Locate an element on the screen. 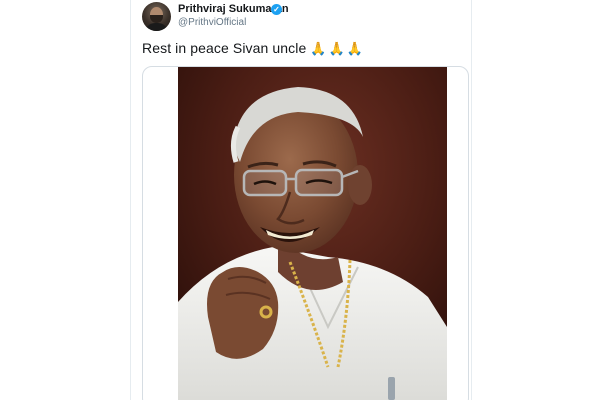 The height and width of the screenshot is (400, 600). tweet-text-body: Rest in peace Sivan uncle is located at coordinates (224, 48).